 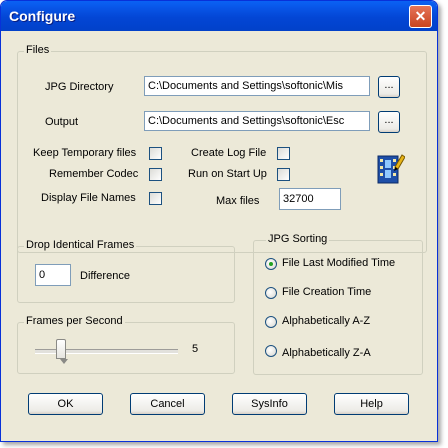 What do you see at coordinates (94, 174) in the screenshot?
I see `remember-codec-label: Remember Codec` at bounding box center [94, 174].